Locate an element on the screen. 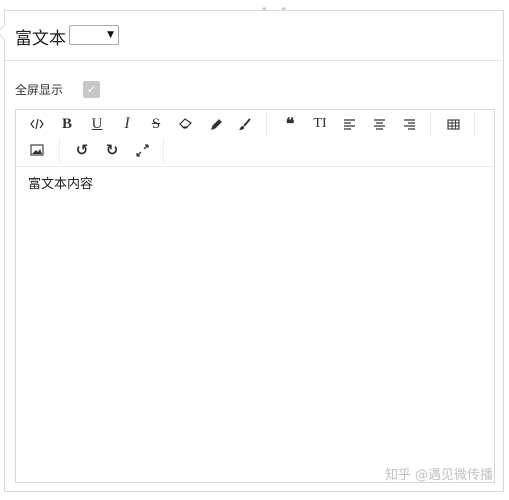  watermark-credit: 知乎 @遇见微传播 is located at coordinates (438, 475).